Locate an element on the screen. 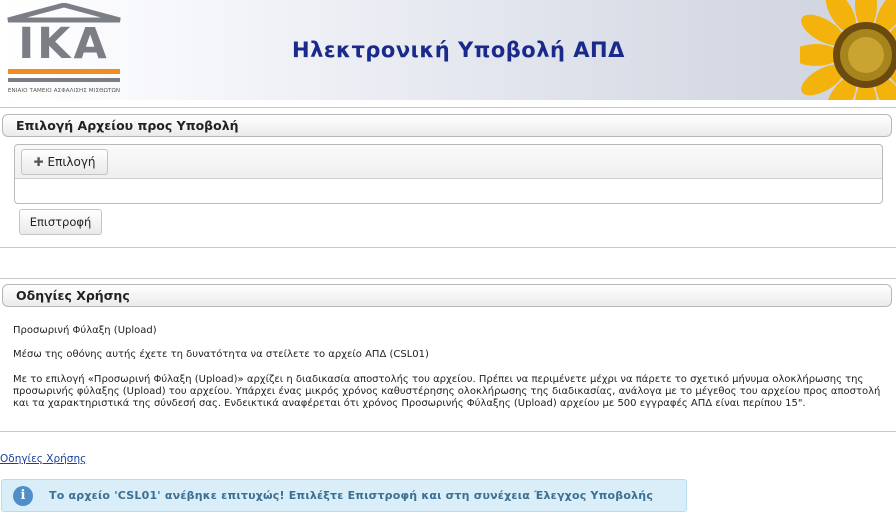 The height and width of the screenshot is (530, 896). upload-area: ✚ Επιλογή is located at coordinates (448, 174).